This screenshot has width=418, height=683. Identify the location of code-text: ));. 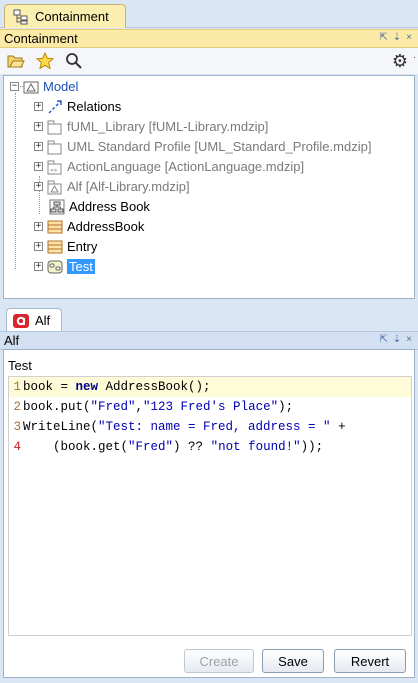
(312, 447).